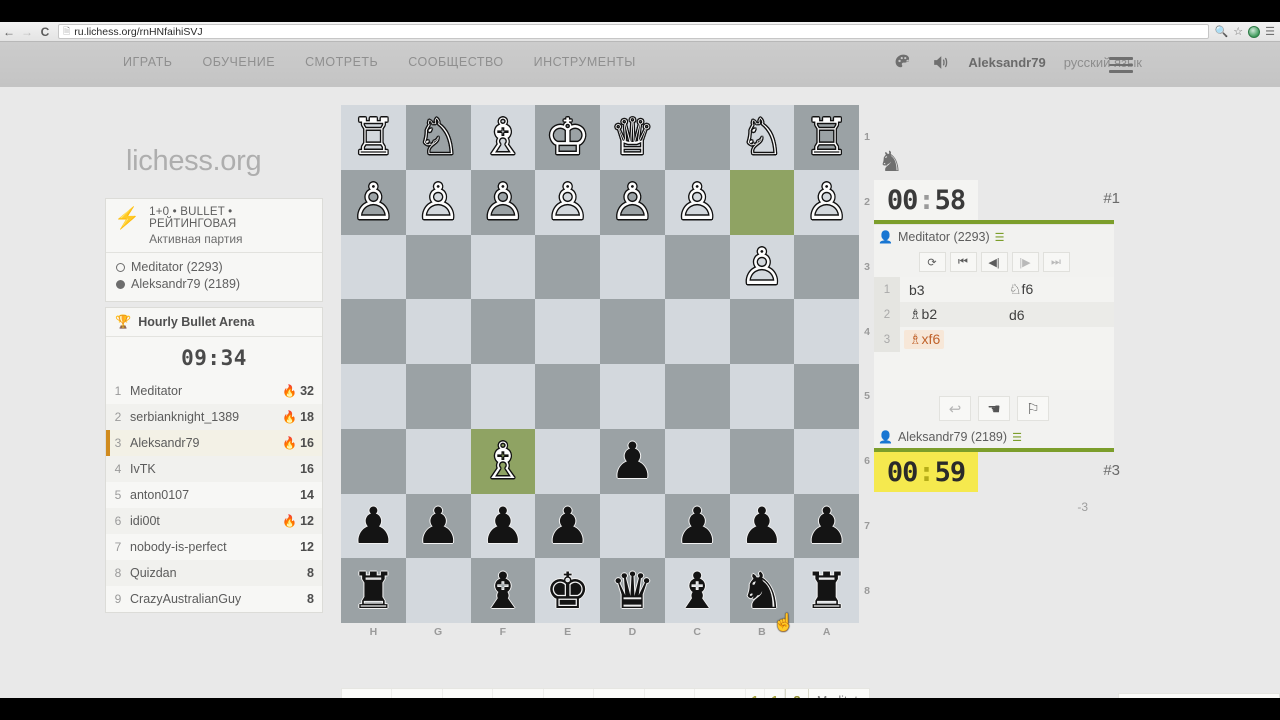  I want to click on board-square-d2: ♙, so click(632, 202).